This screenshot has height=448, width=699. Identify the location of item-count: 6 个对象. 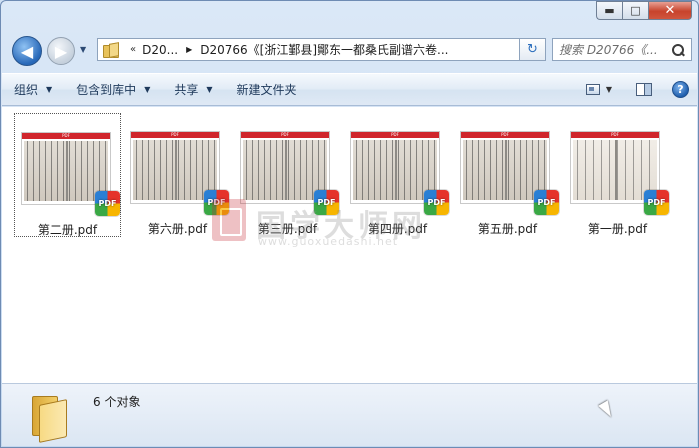
(117, 402).